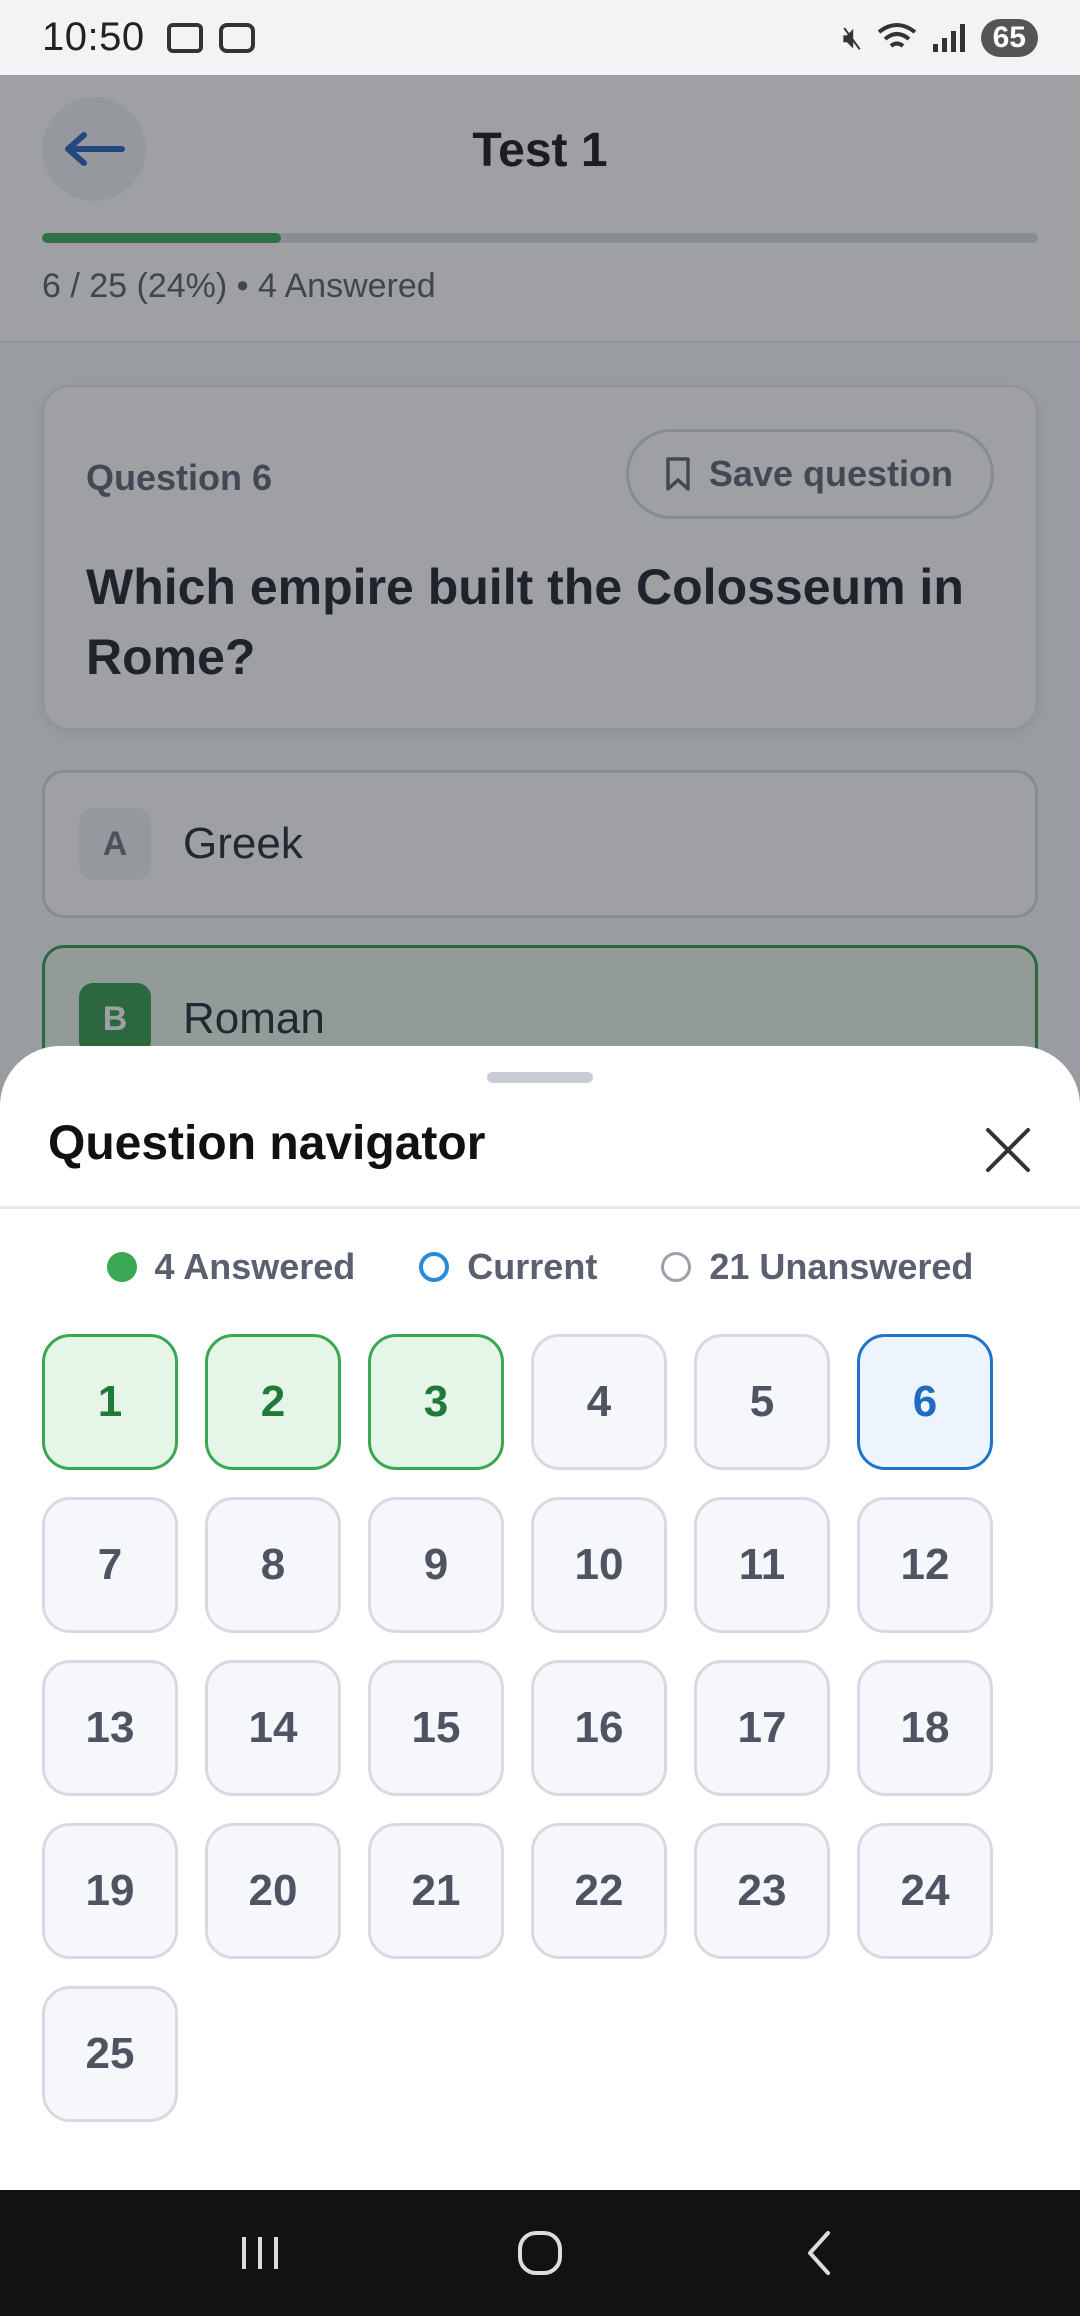 The height and width of the screenshot is (2316, 1080). What do you see at coordinates (762, 1402) in the screenshot?
I see `question-nav-button-5: 5` at bounding box center [762, 1402].